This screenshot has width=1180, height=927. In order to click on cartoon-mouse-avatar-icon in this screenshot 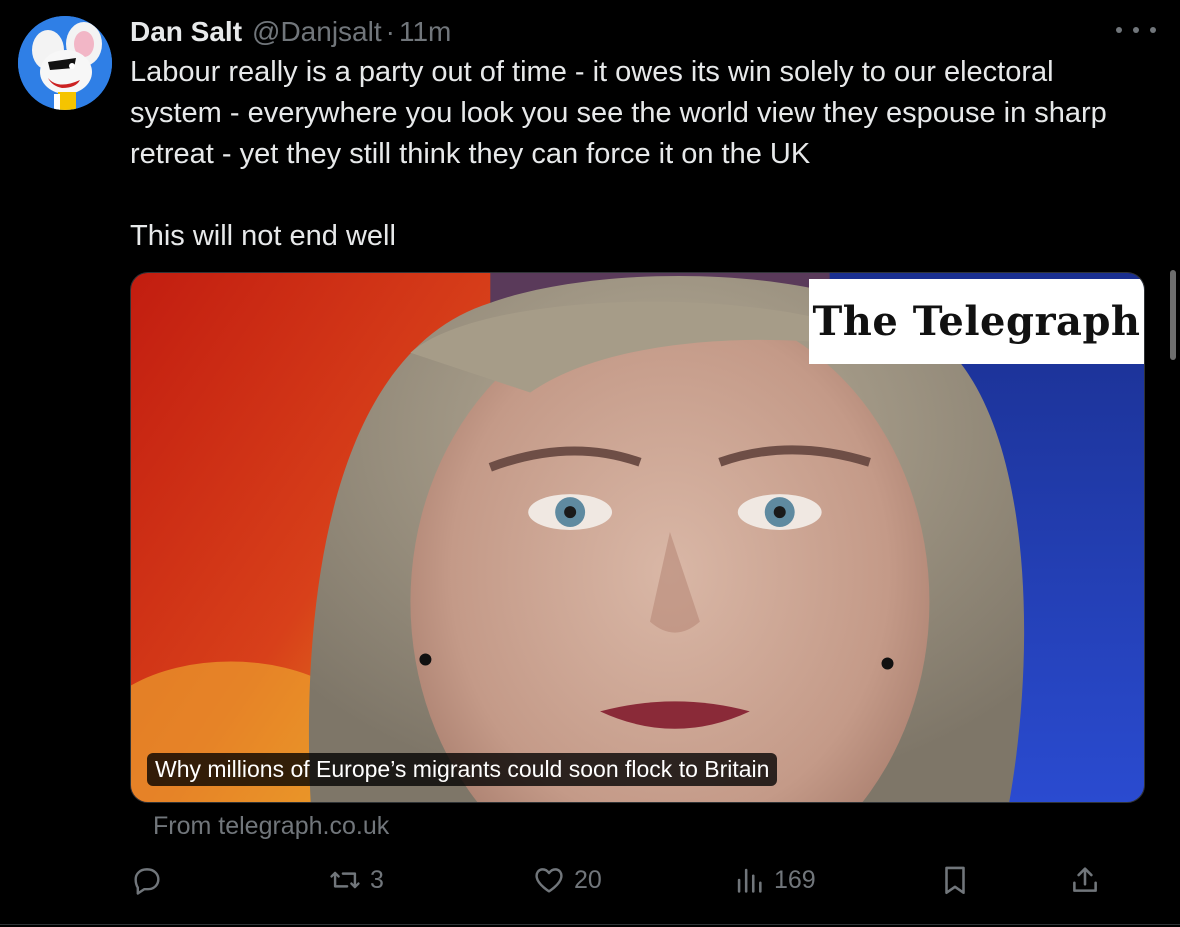, I will do `click(65, 63)`.